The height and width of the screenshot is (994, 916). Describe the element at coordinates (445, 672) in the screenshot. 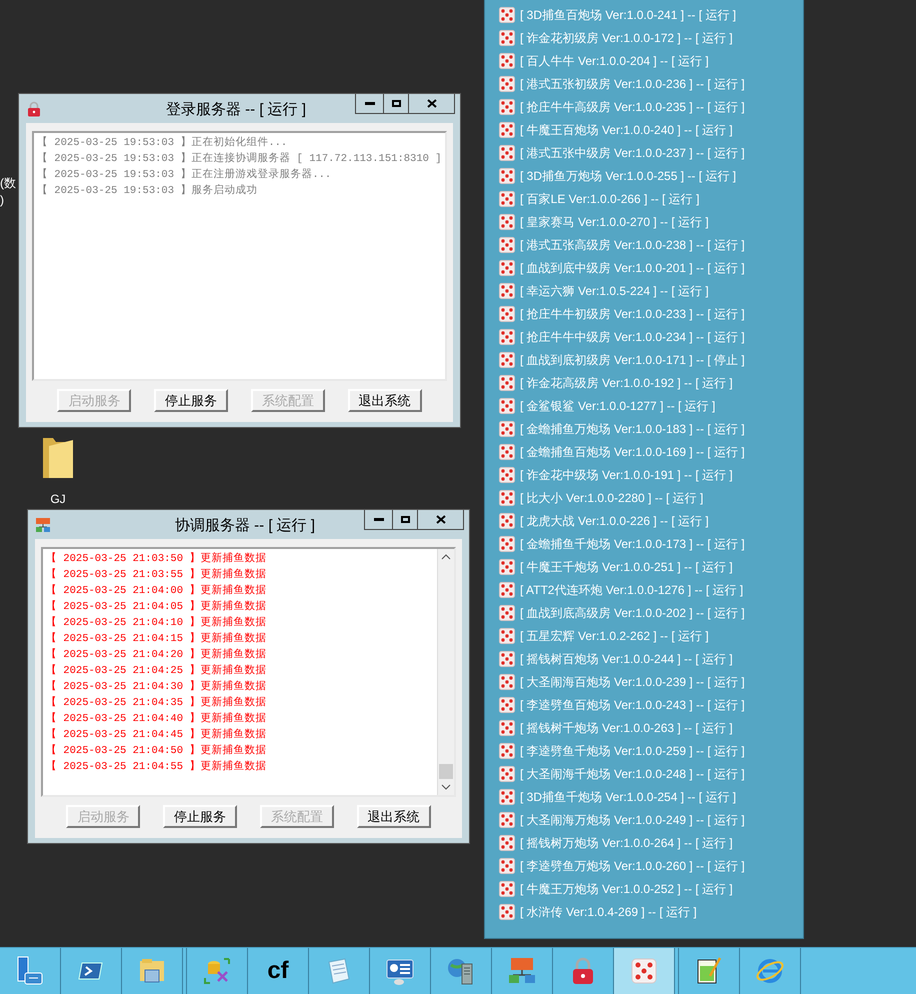

I see `scrollbar` at that location.